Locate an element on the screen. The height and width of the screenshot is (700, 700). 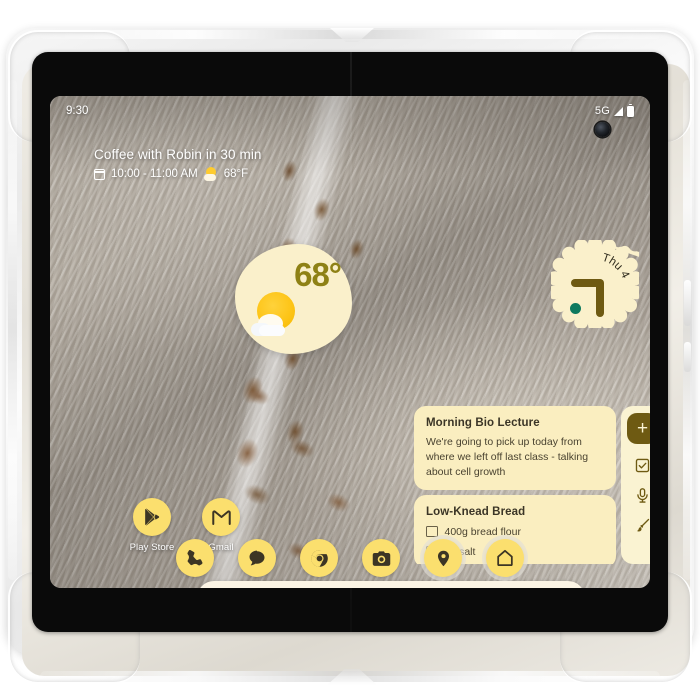
google-search-bar is located at coordinates (391, 584).